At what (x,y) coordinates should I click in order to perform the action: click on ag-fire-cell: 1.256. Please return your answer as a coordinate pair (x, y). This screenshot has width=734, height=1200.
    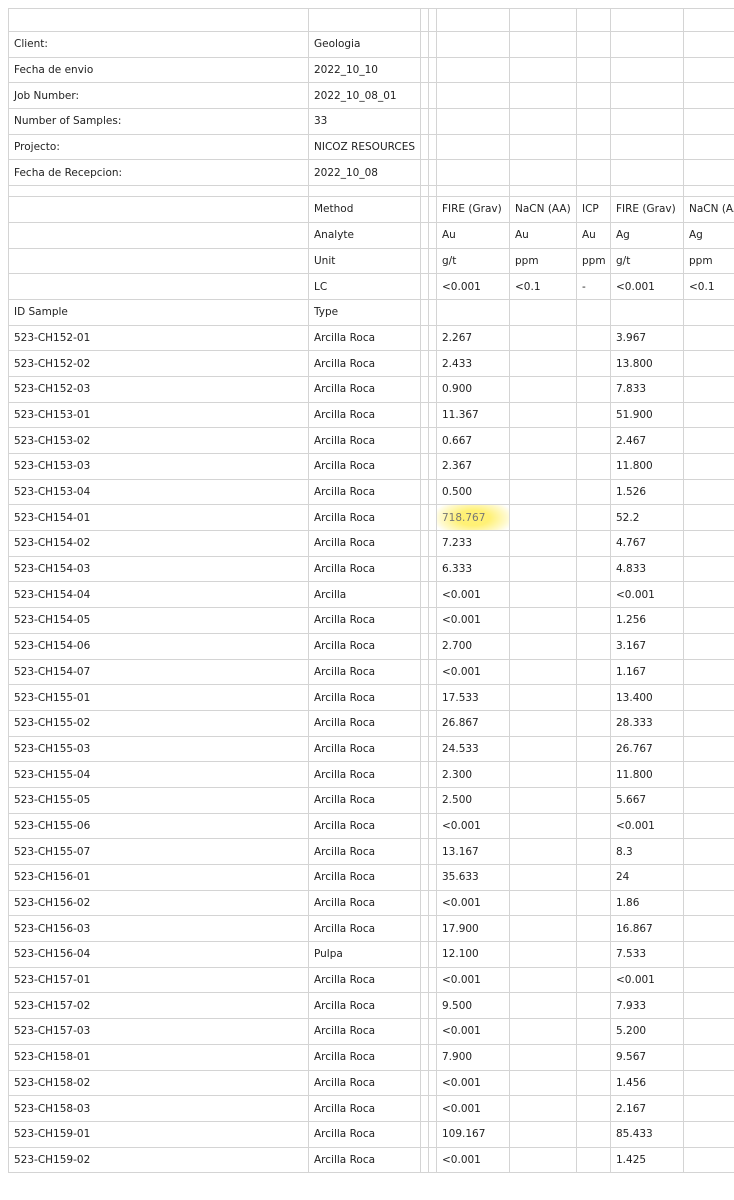
    Looking at the image, I should click on (647, 620).